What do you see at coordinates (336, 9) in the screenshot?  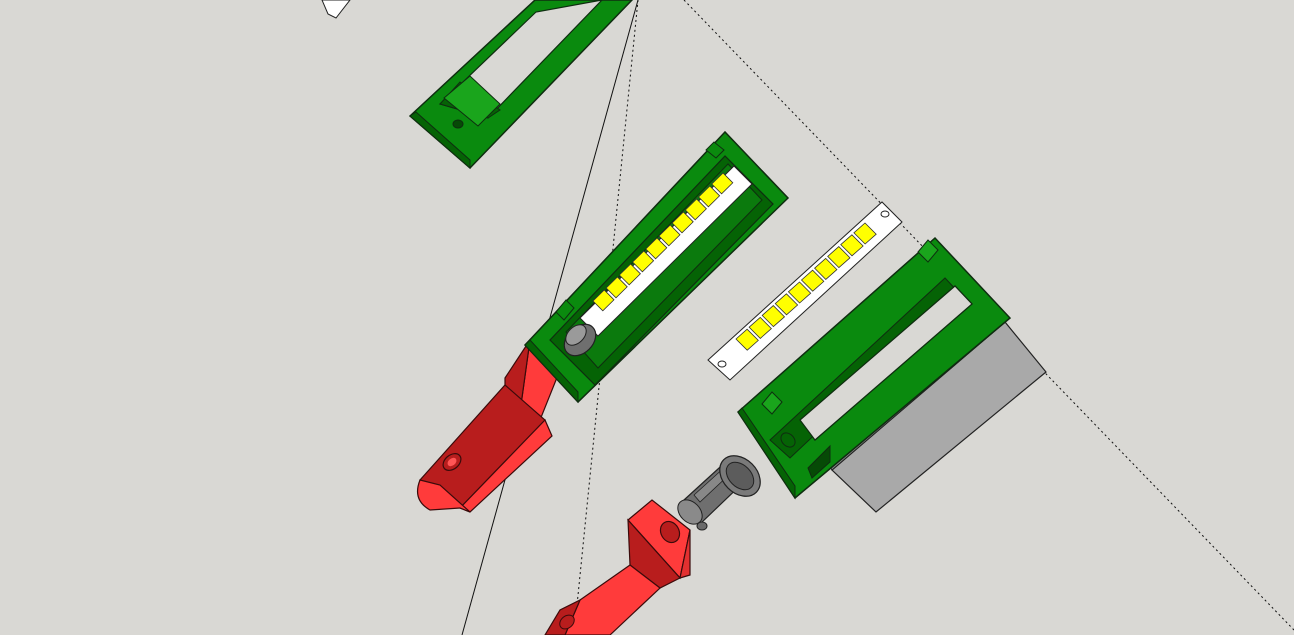 I see `white-fragment` at bounding box center [336, 9].